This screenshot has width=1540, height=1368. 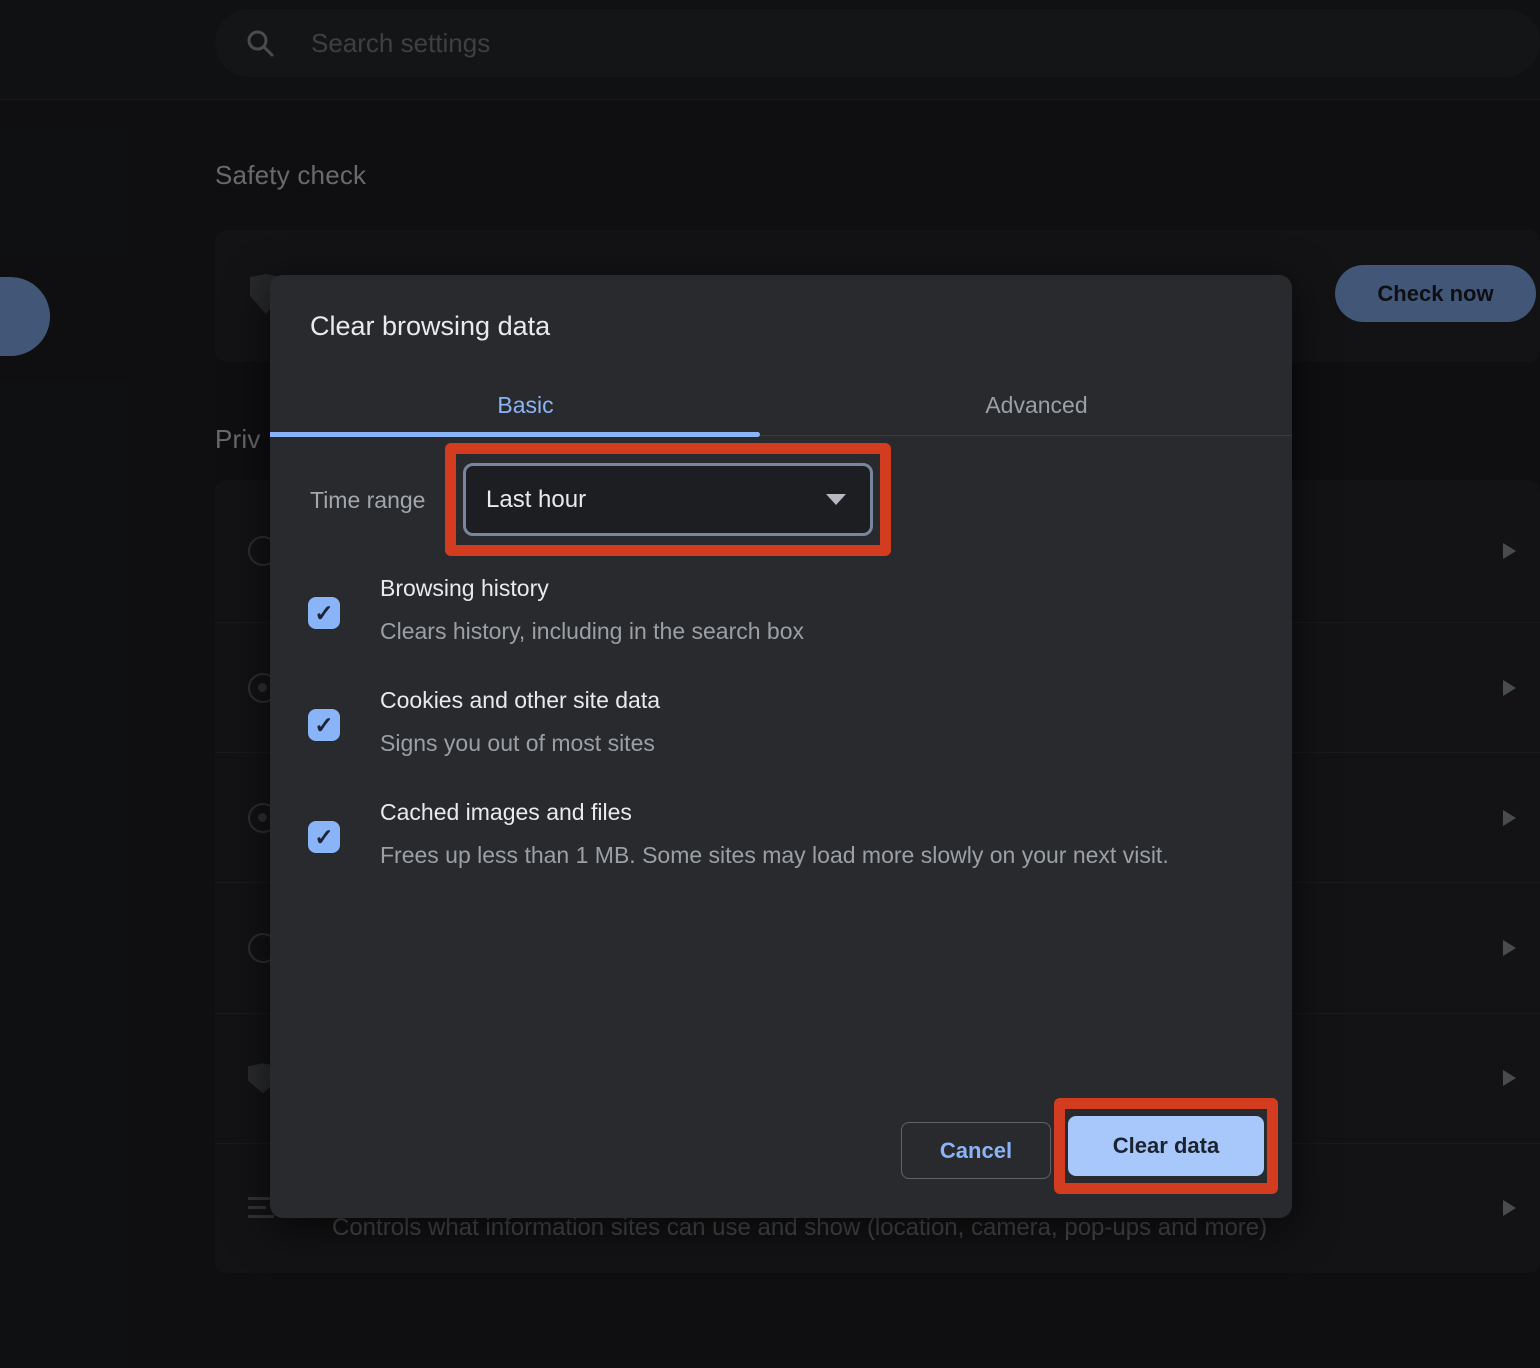 What do you see at coordinates (976, 1150) in the screenshot?
I see `cancel-button: Cancel` at bounding box center [976, 1150].